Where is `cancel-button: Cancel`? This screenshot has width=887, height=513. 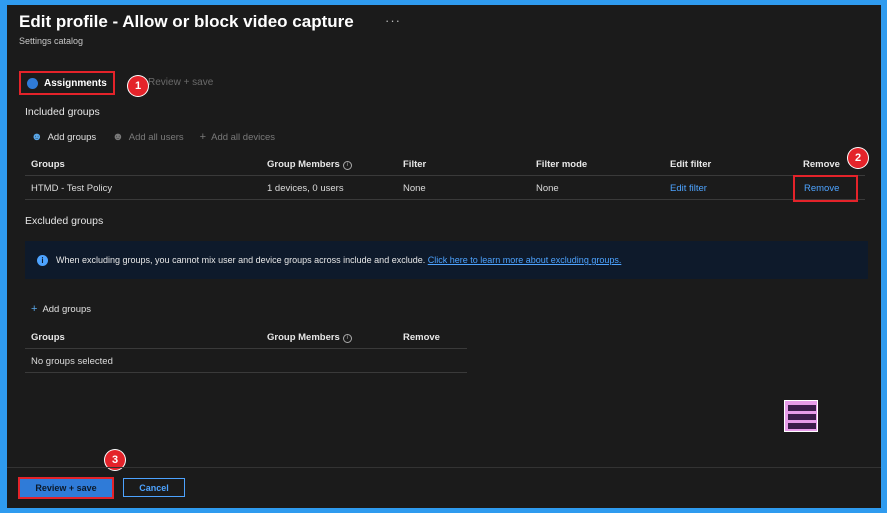 cancel-button: Cancel is located at coordinates (154, 487).